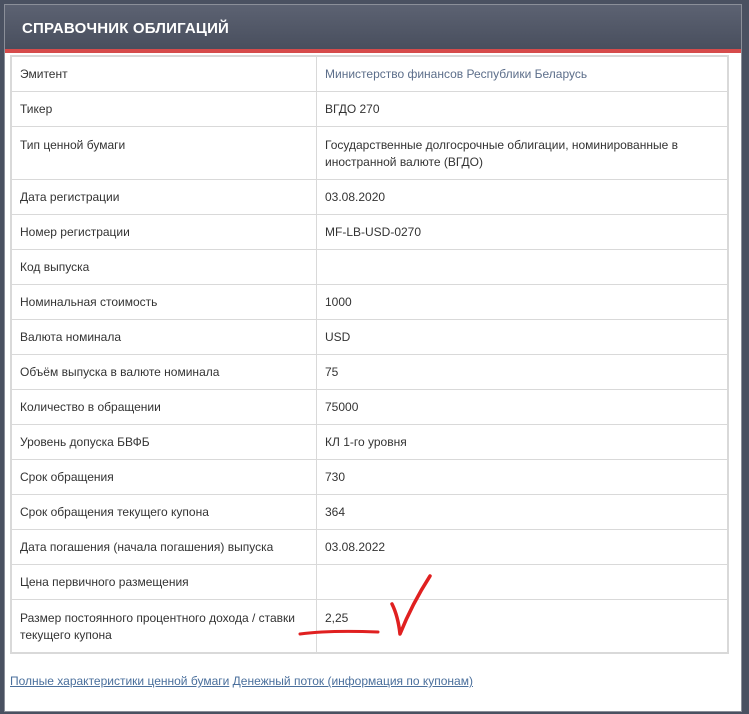 Image resolution: width=749 pixels, height=714 pixels. Describe the element at coordinates (522, 442) in the screenshot. I see `row-value: КЛ 1-го уровня` at that location.